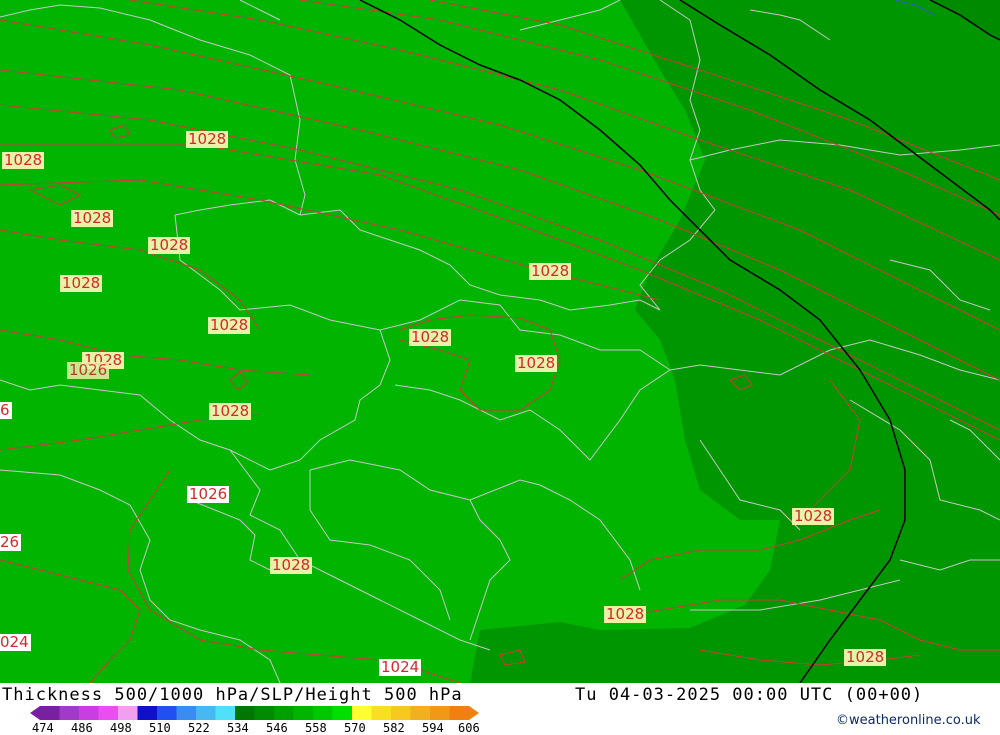 Image resolution: width=1000 pixels, height=735 pixels. What do you see at coordinates (15, 642) in the screenshot?
I see `isobar-label: 024` at bounding box center [15, 642].